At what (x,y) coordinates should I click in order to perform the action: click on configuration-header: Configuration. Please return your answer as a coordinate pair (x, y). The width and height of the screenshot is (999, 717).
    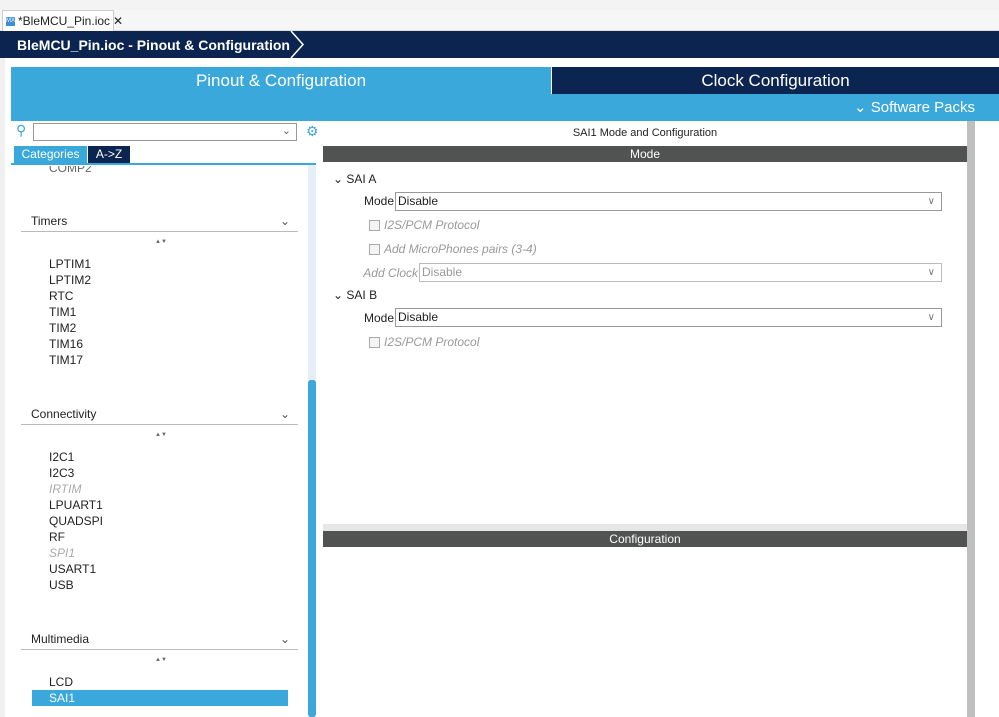
    Looking at the image, I should click on (645, 539).